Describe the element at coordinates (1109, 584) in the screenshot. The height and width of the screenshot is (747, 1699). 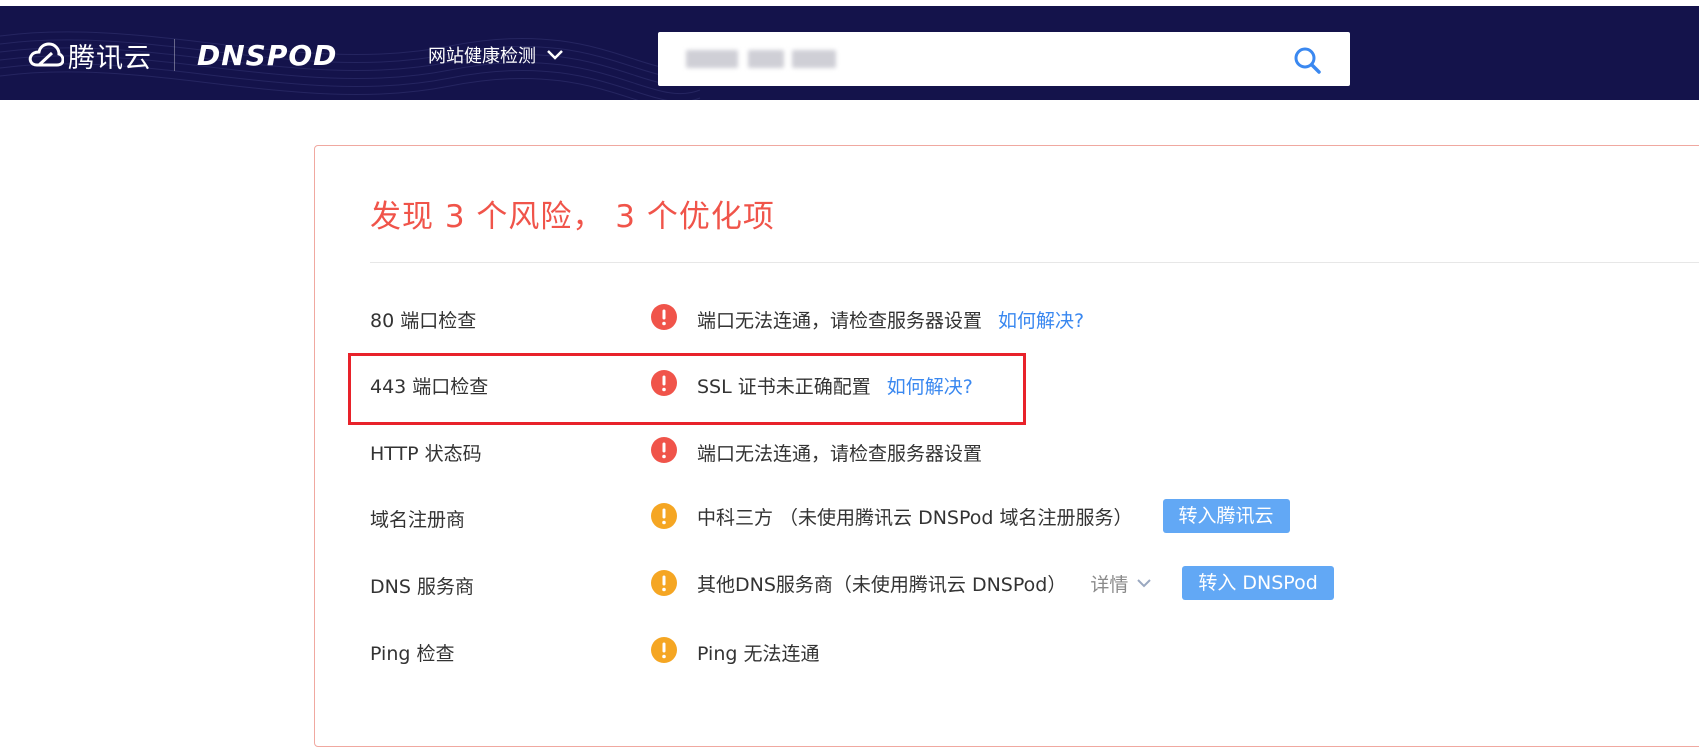
I see `details-label: 详情` at that location.